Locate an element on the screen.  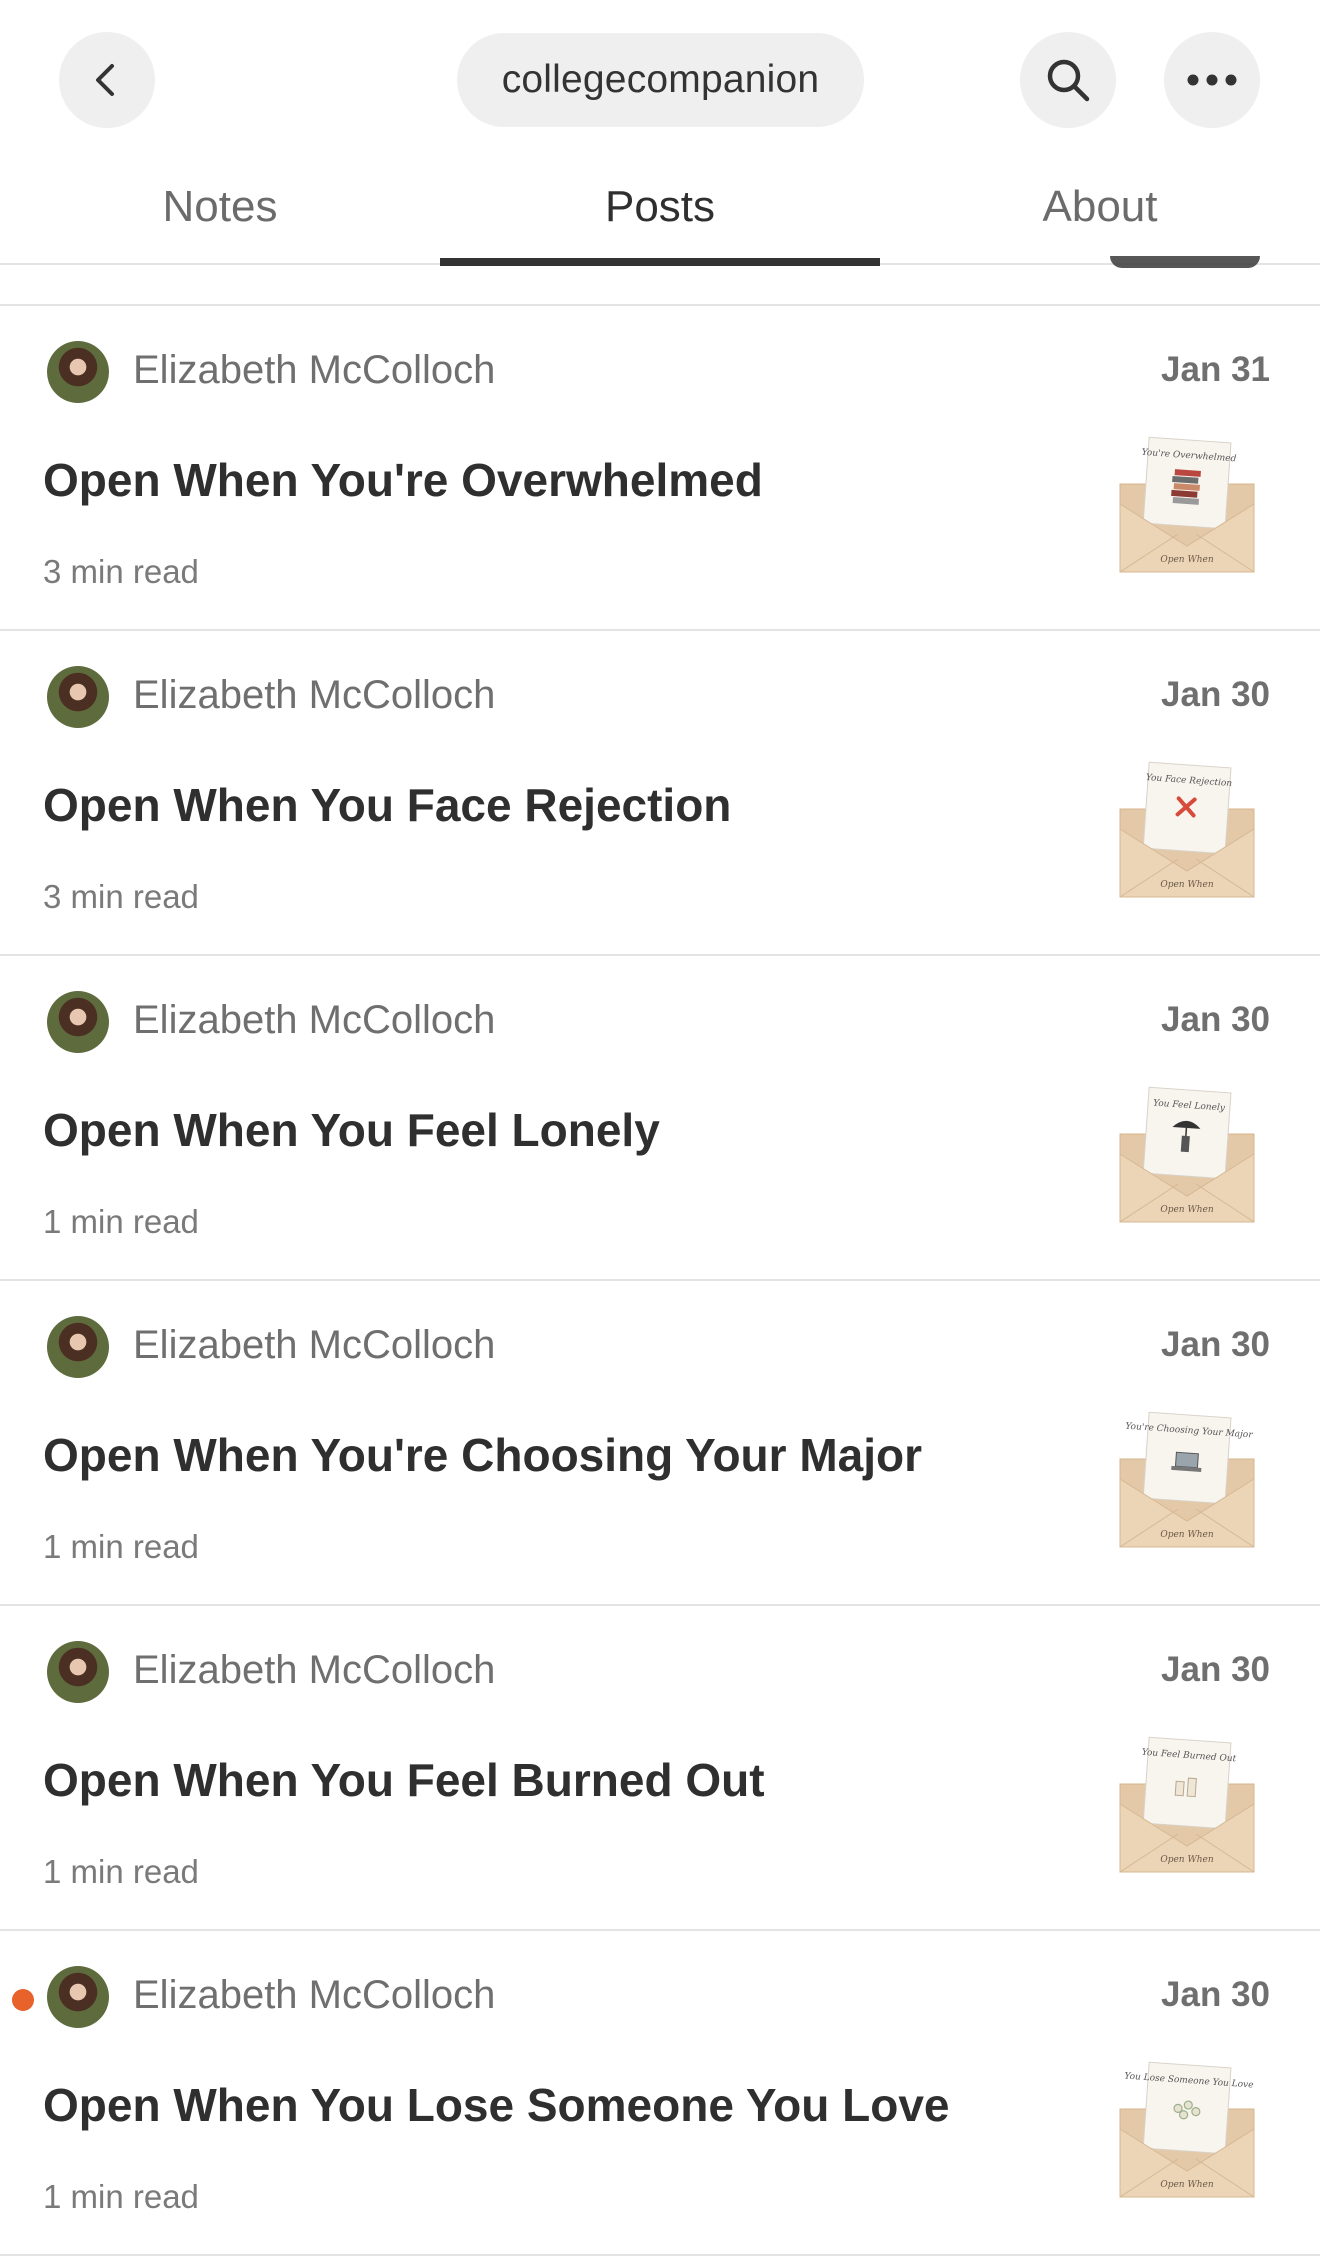
post-thumbnail: You're Choosing Your Major Open When is located at coordinates (1187, 1480).